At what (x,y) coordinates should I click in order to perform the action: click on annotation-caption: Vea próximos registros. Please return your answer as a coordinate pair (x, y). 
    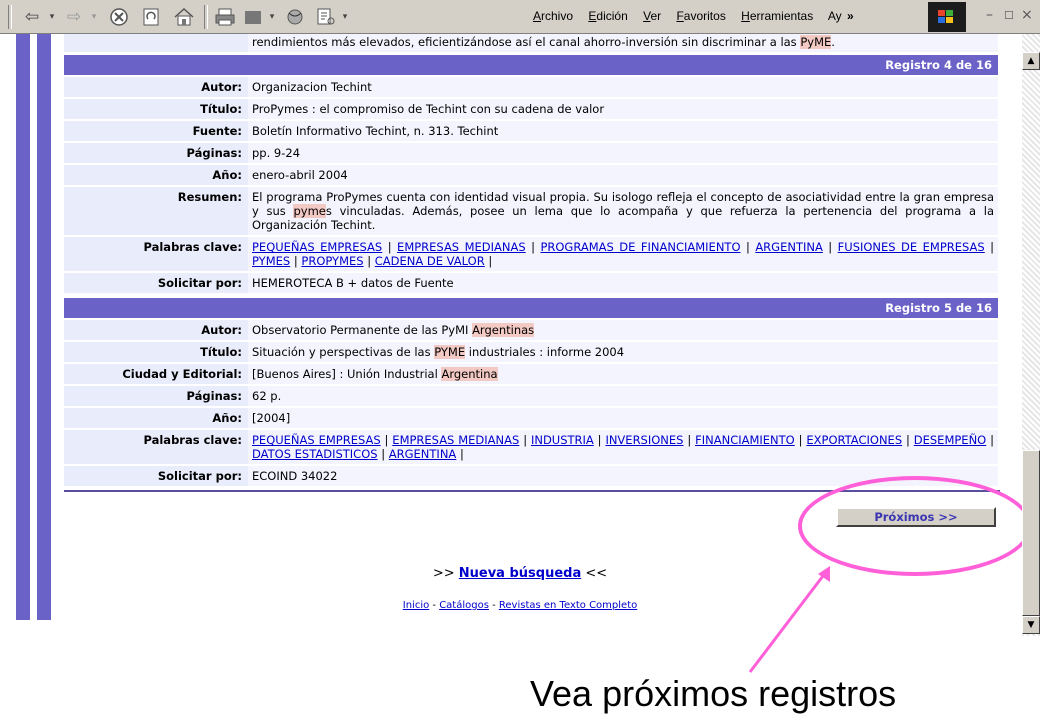
    Looking at the image, I should click on (713, 693).